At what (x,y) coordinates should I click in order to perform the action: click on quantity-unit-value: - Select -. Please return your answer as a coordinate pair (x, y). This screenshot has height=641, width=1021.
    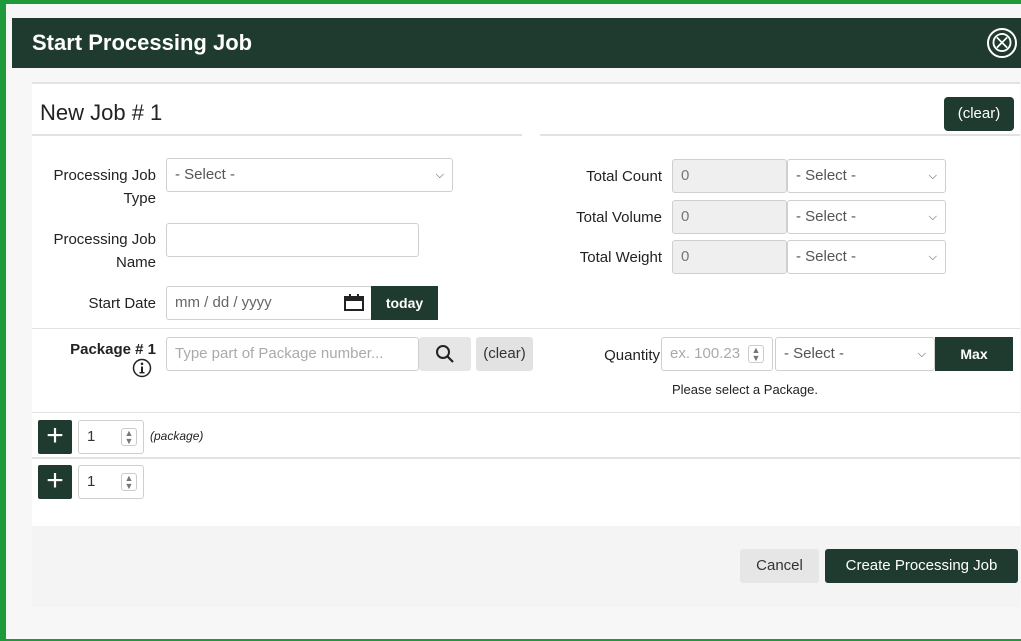
    Looking at the image, I should click on (814, 353).